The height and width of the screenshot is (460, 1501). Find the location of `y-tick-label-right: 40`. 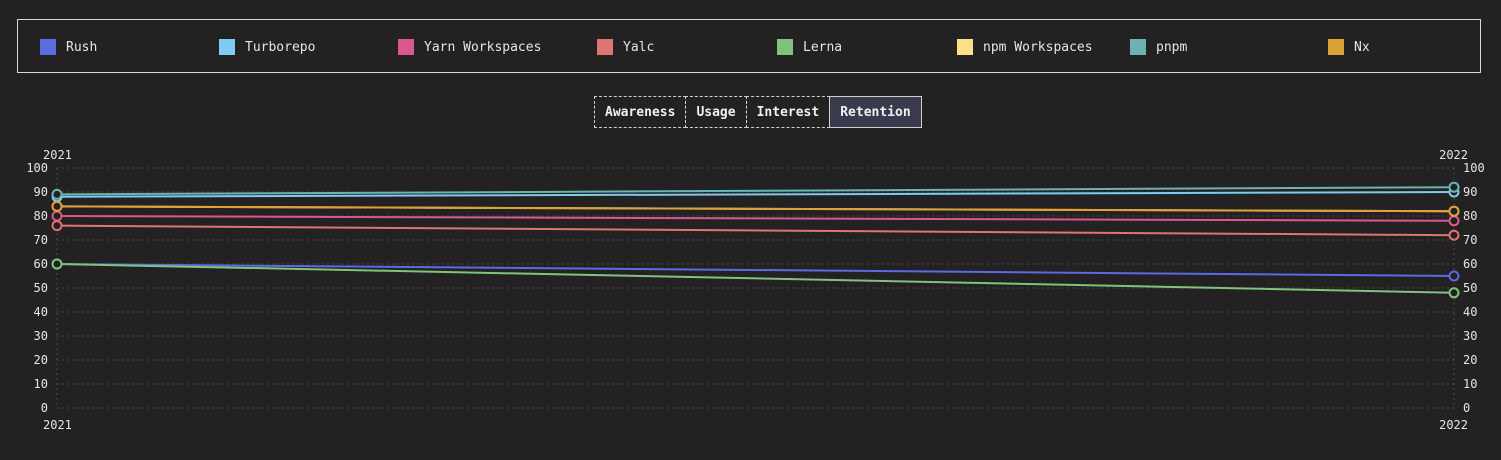

y-tick-label-right: 40 is located at coordinates (1470, 312).